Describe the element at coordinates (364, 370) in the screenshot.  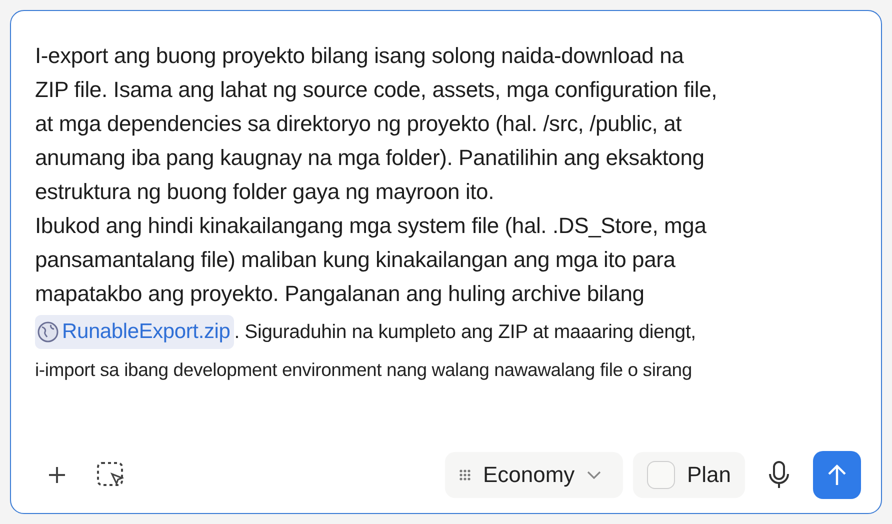
I see `prompt-text: i-import sa ibang development environment nang walang nawawalang file o sirang` at that location.